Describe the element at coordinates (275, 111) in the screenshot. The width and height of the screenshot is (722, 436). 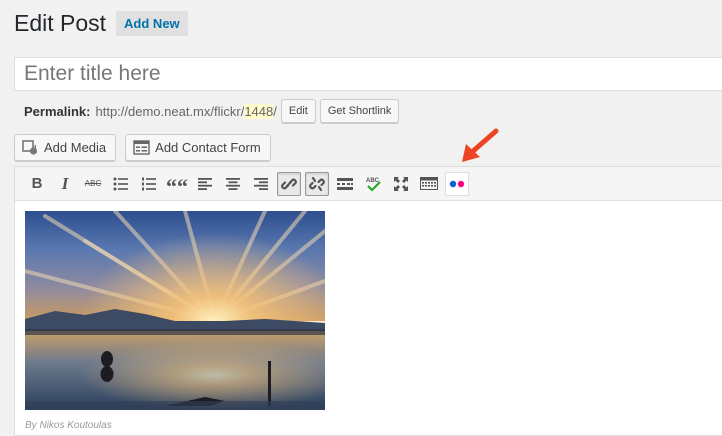
I see `permalink-trailing: /` at that location.